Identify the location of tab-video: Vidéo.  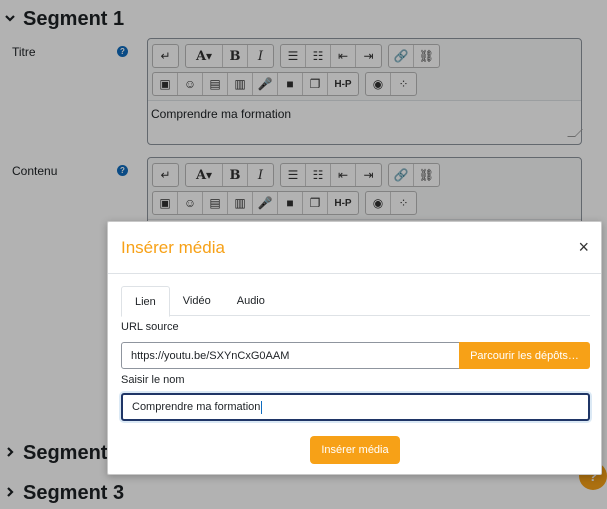
(197, 301).